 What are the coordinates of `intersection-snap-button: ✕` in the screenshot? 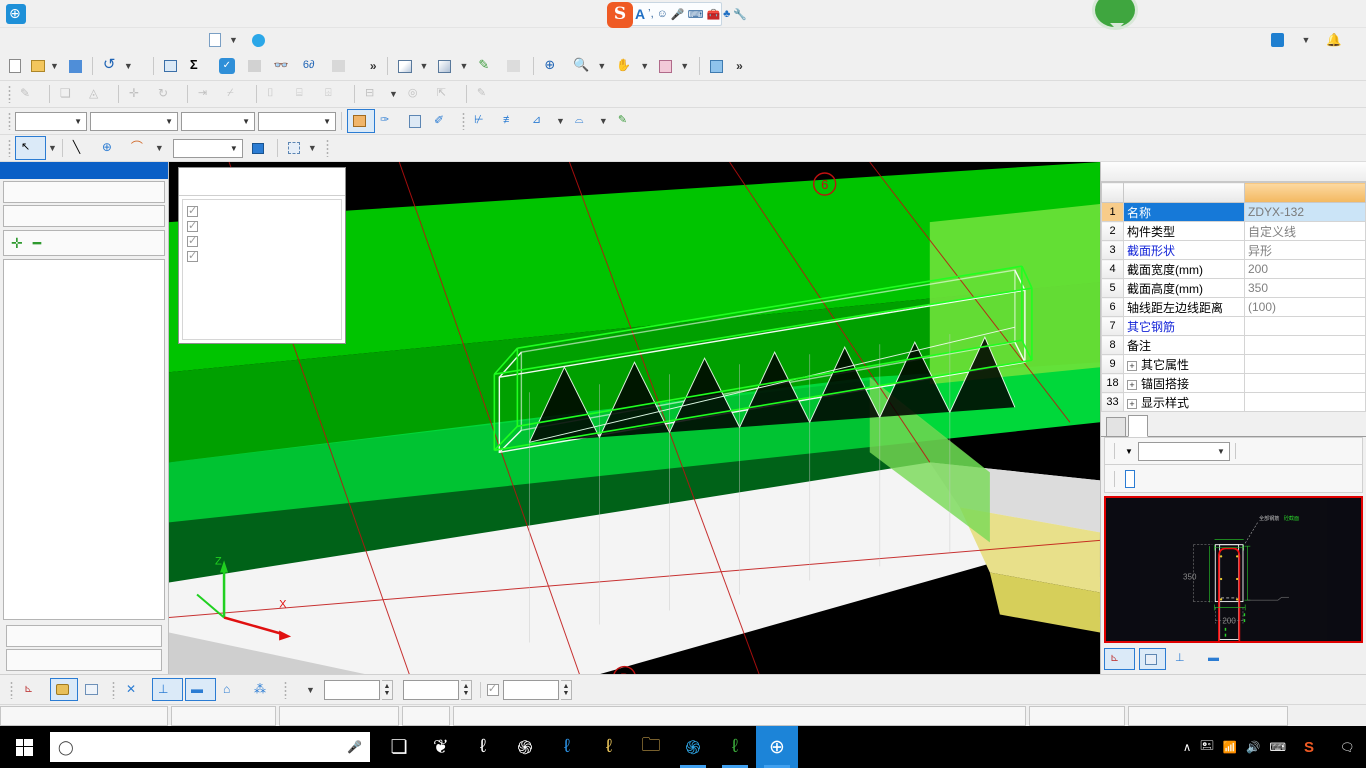 It's located at (135, 689).